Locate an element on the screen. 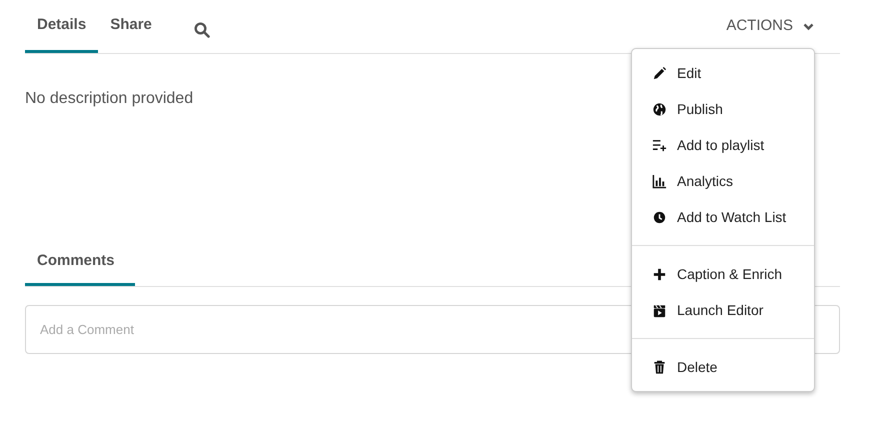 This screenshot has width=880, height=429. menu-item: Analytics is located at coordinates (723, 181).